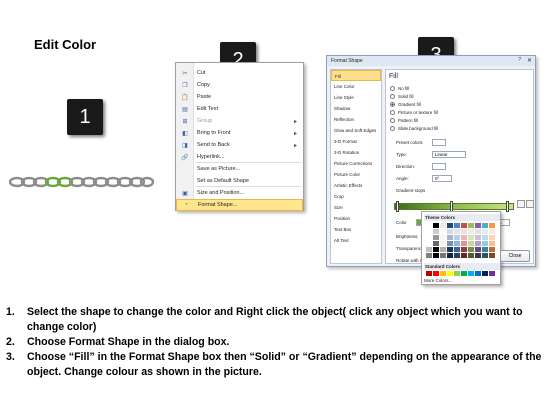 The height and width of the screenshot is (420, 560). What do you see at coordinates (356, 119) in the screenshot?
I see `sidebar-item-reflection: Reflection` at bounding box center [356, 119].